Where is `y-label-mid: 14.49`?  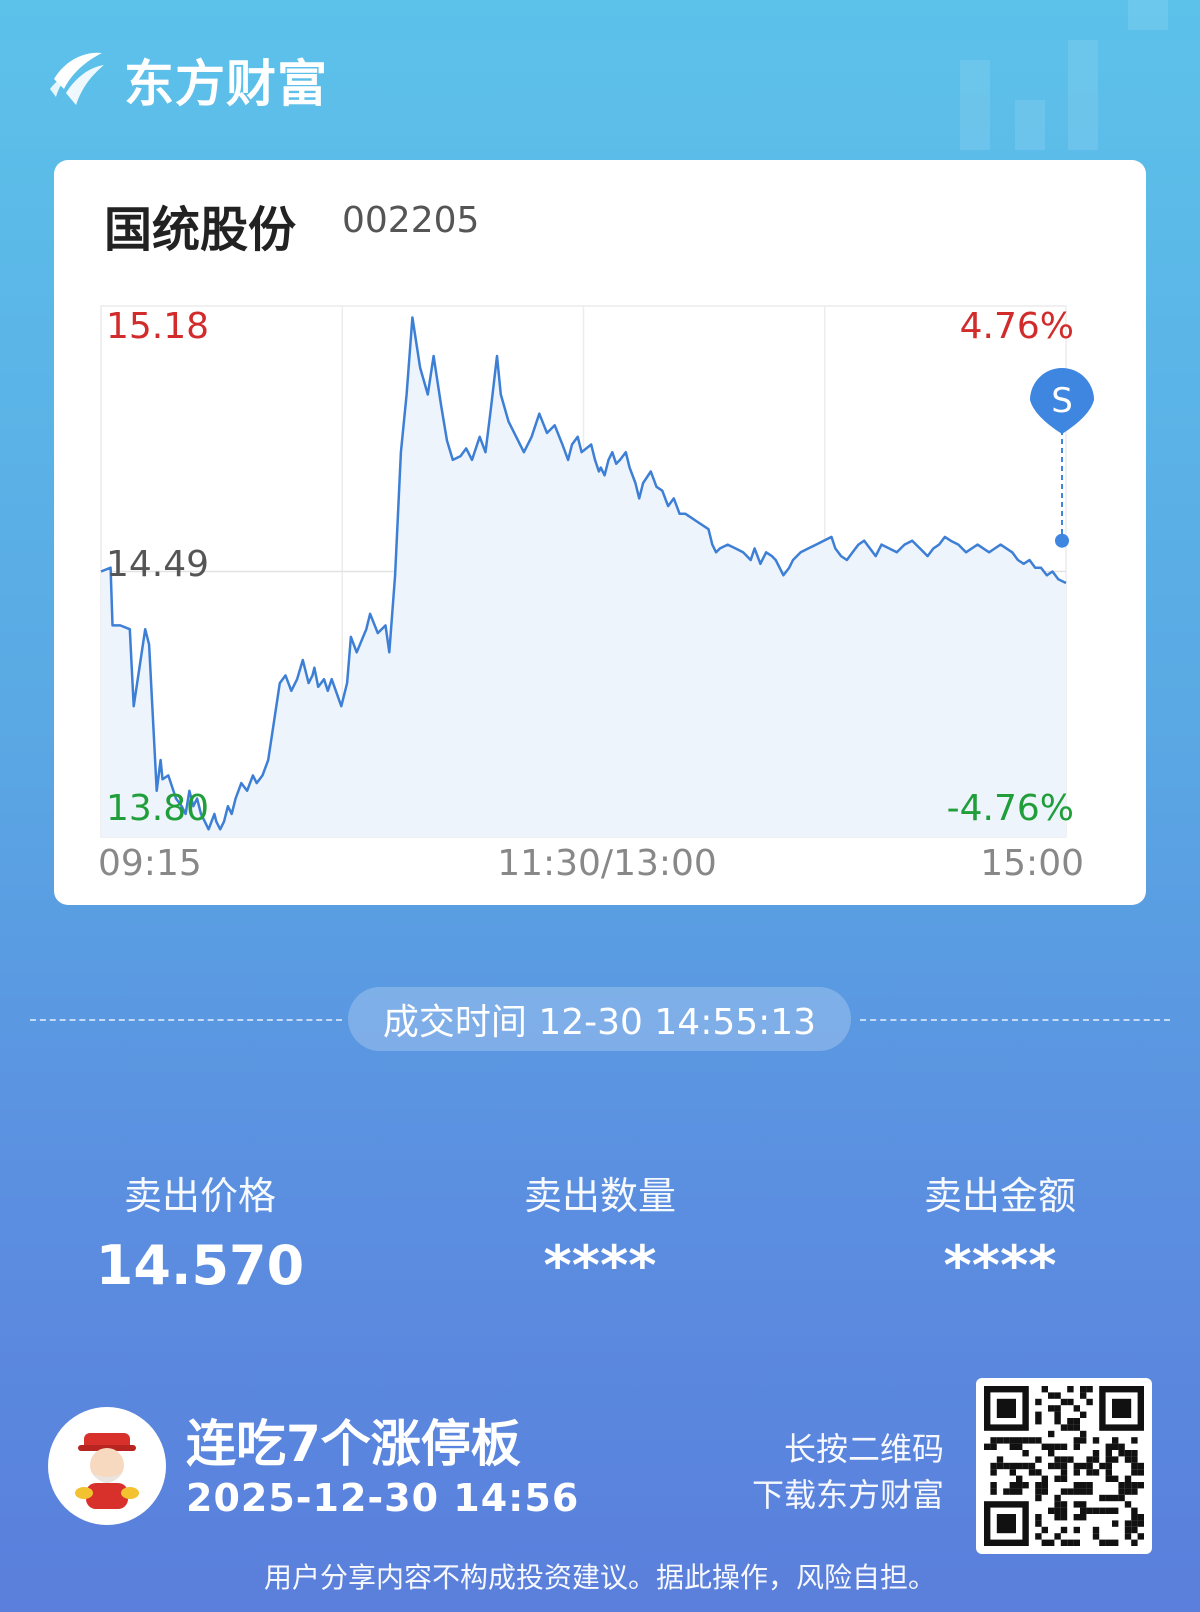 y-label-mid: 14.49 is located at coordinates (157, 564).